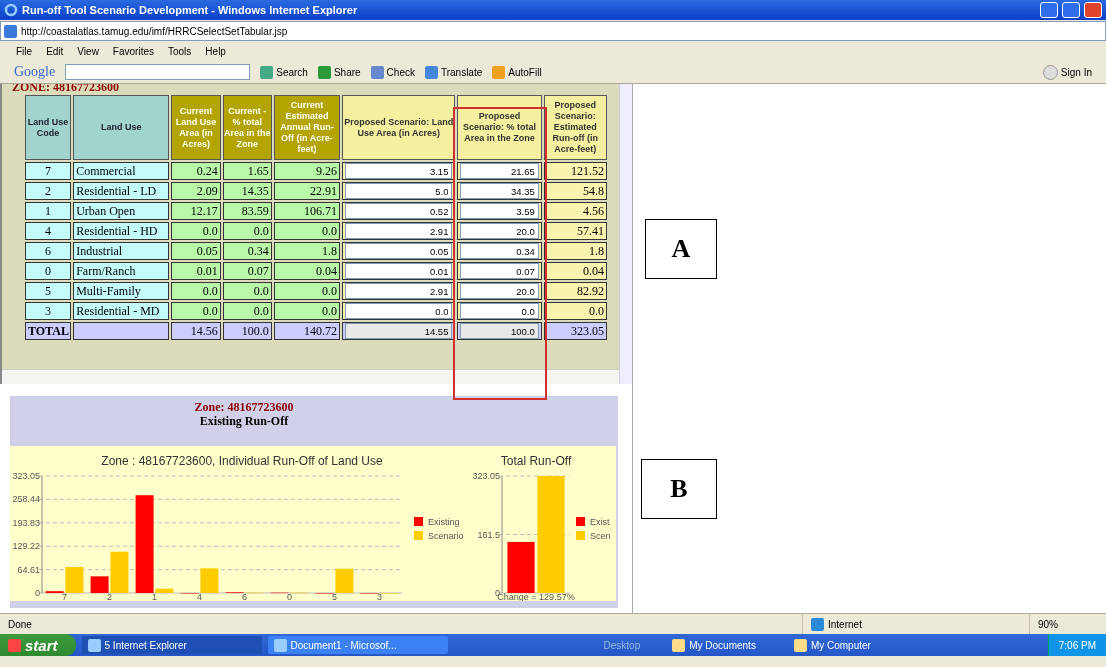 This screenshot has height=667, width=1106. Describe the element at coordinates (1071, 10) in the screenshot. I see `maximize-button` at that location.